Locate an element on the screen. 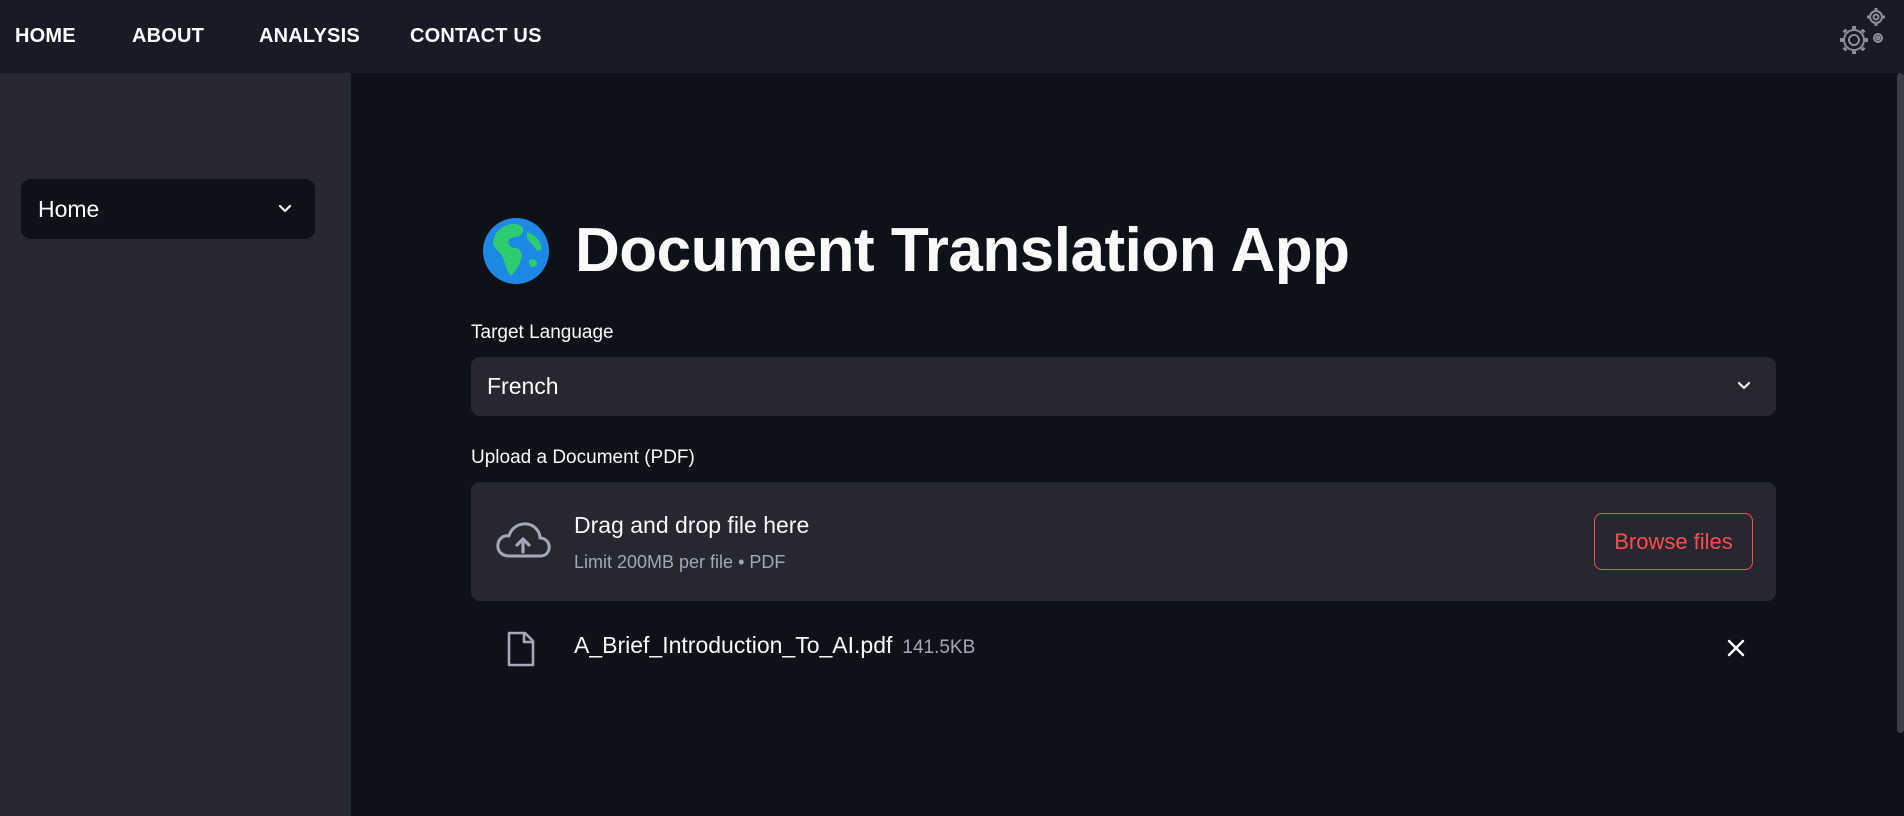  upload-label: Upload a Document (PDF) is located at coordinates (583, 457).